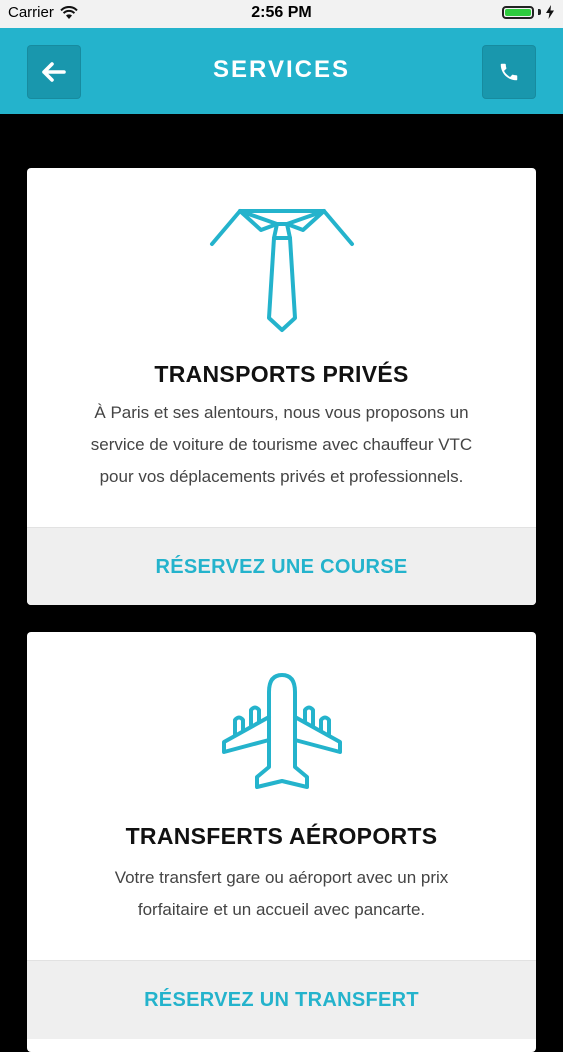 Image resolution: width=563 pixels, height=1052 pixels. I want to click on status-time: 2:56 PM, so click(281, 12).